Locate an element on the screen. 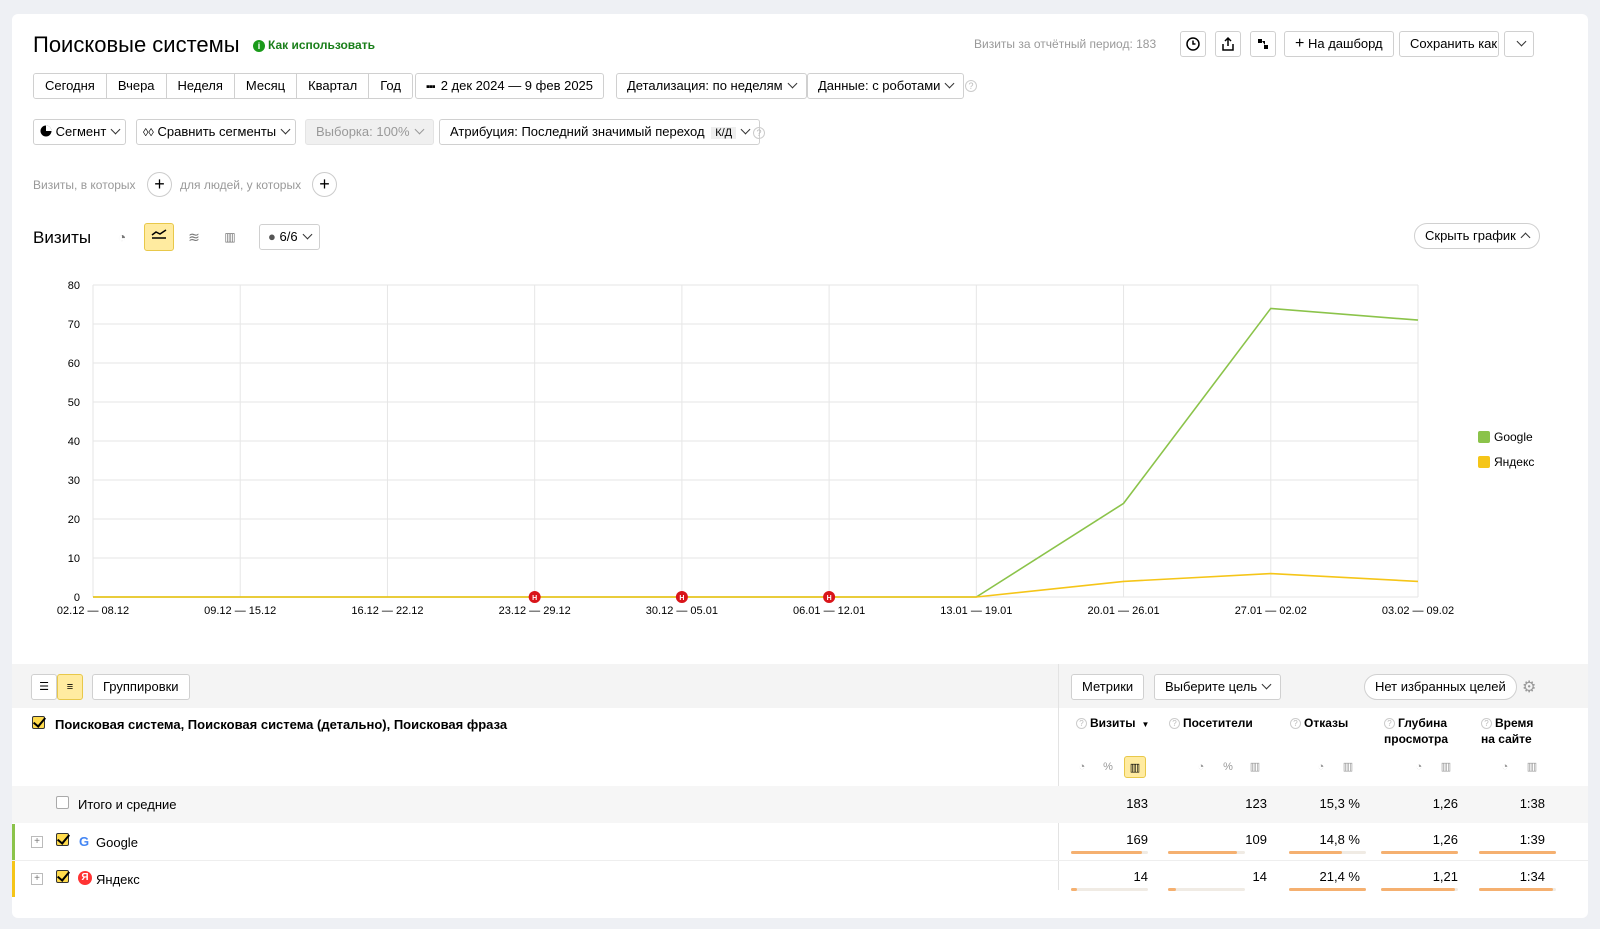  yandex-checkbox is located at coordinates (62, 876).